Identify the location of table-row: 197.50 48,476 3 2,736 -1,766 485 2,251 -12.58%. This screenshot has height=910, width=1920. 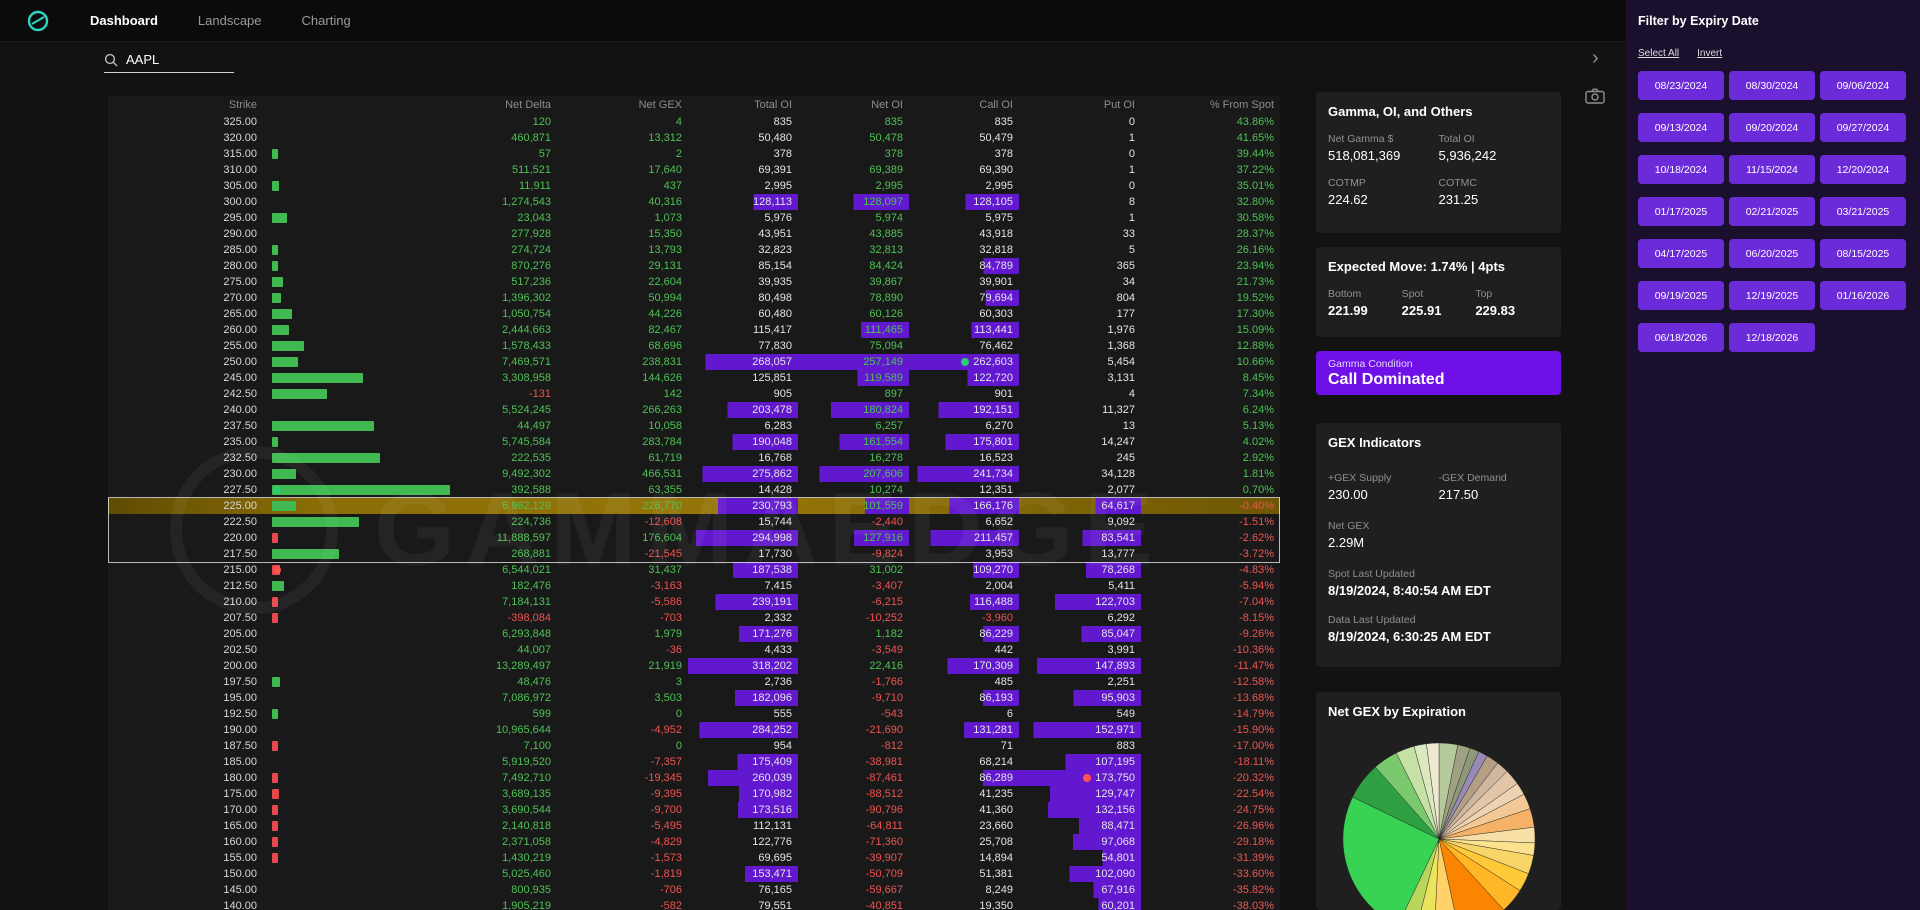
(694, 682).